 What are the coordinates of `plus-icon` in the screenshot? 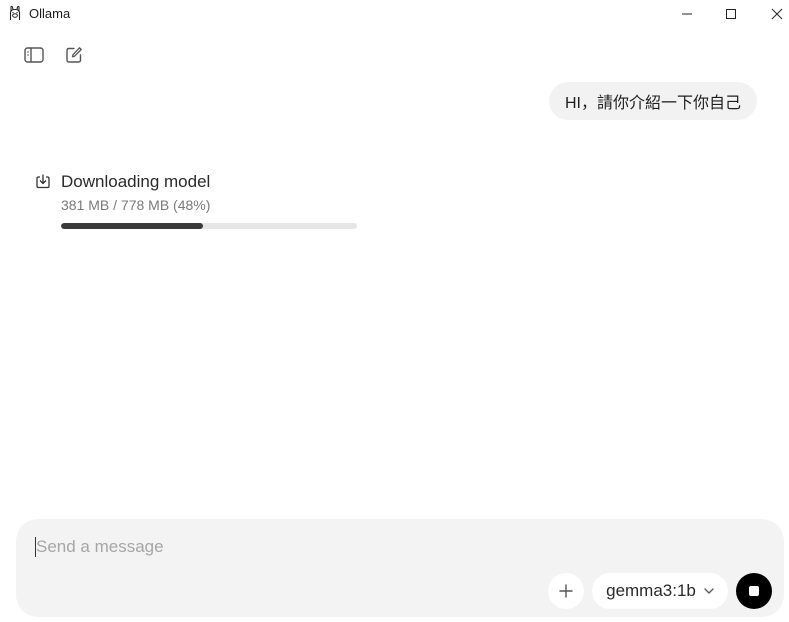 It's located at (566, 591).